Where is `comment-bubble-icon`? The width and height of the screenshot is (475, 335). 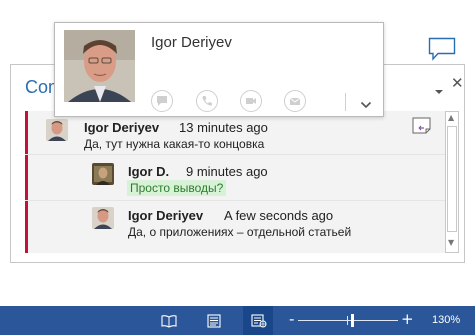 comment-bubble-icon is located at coordinates (442, 49).